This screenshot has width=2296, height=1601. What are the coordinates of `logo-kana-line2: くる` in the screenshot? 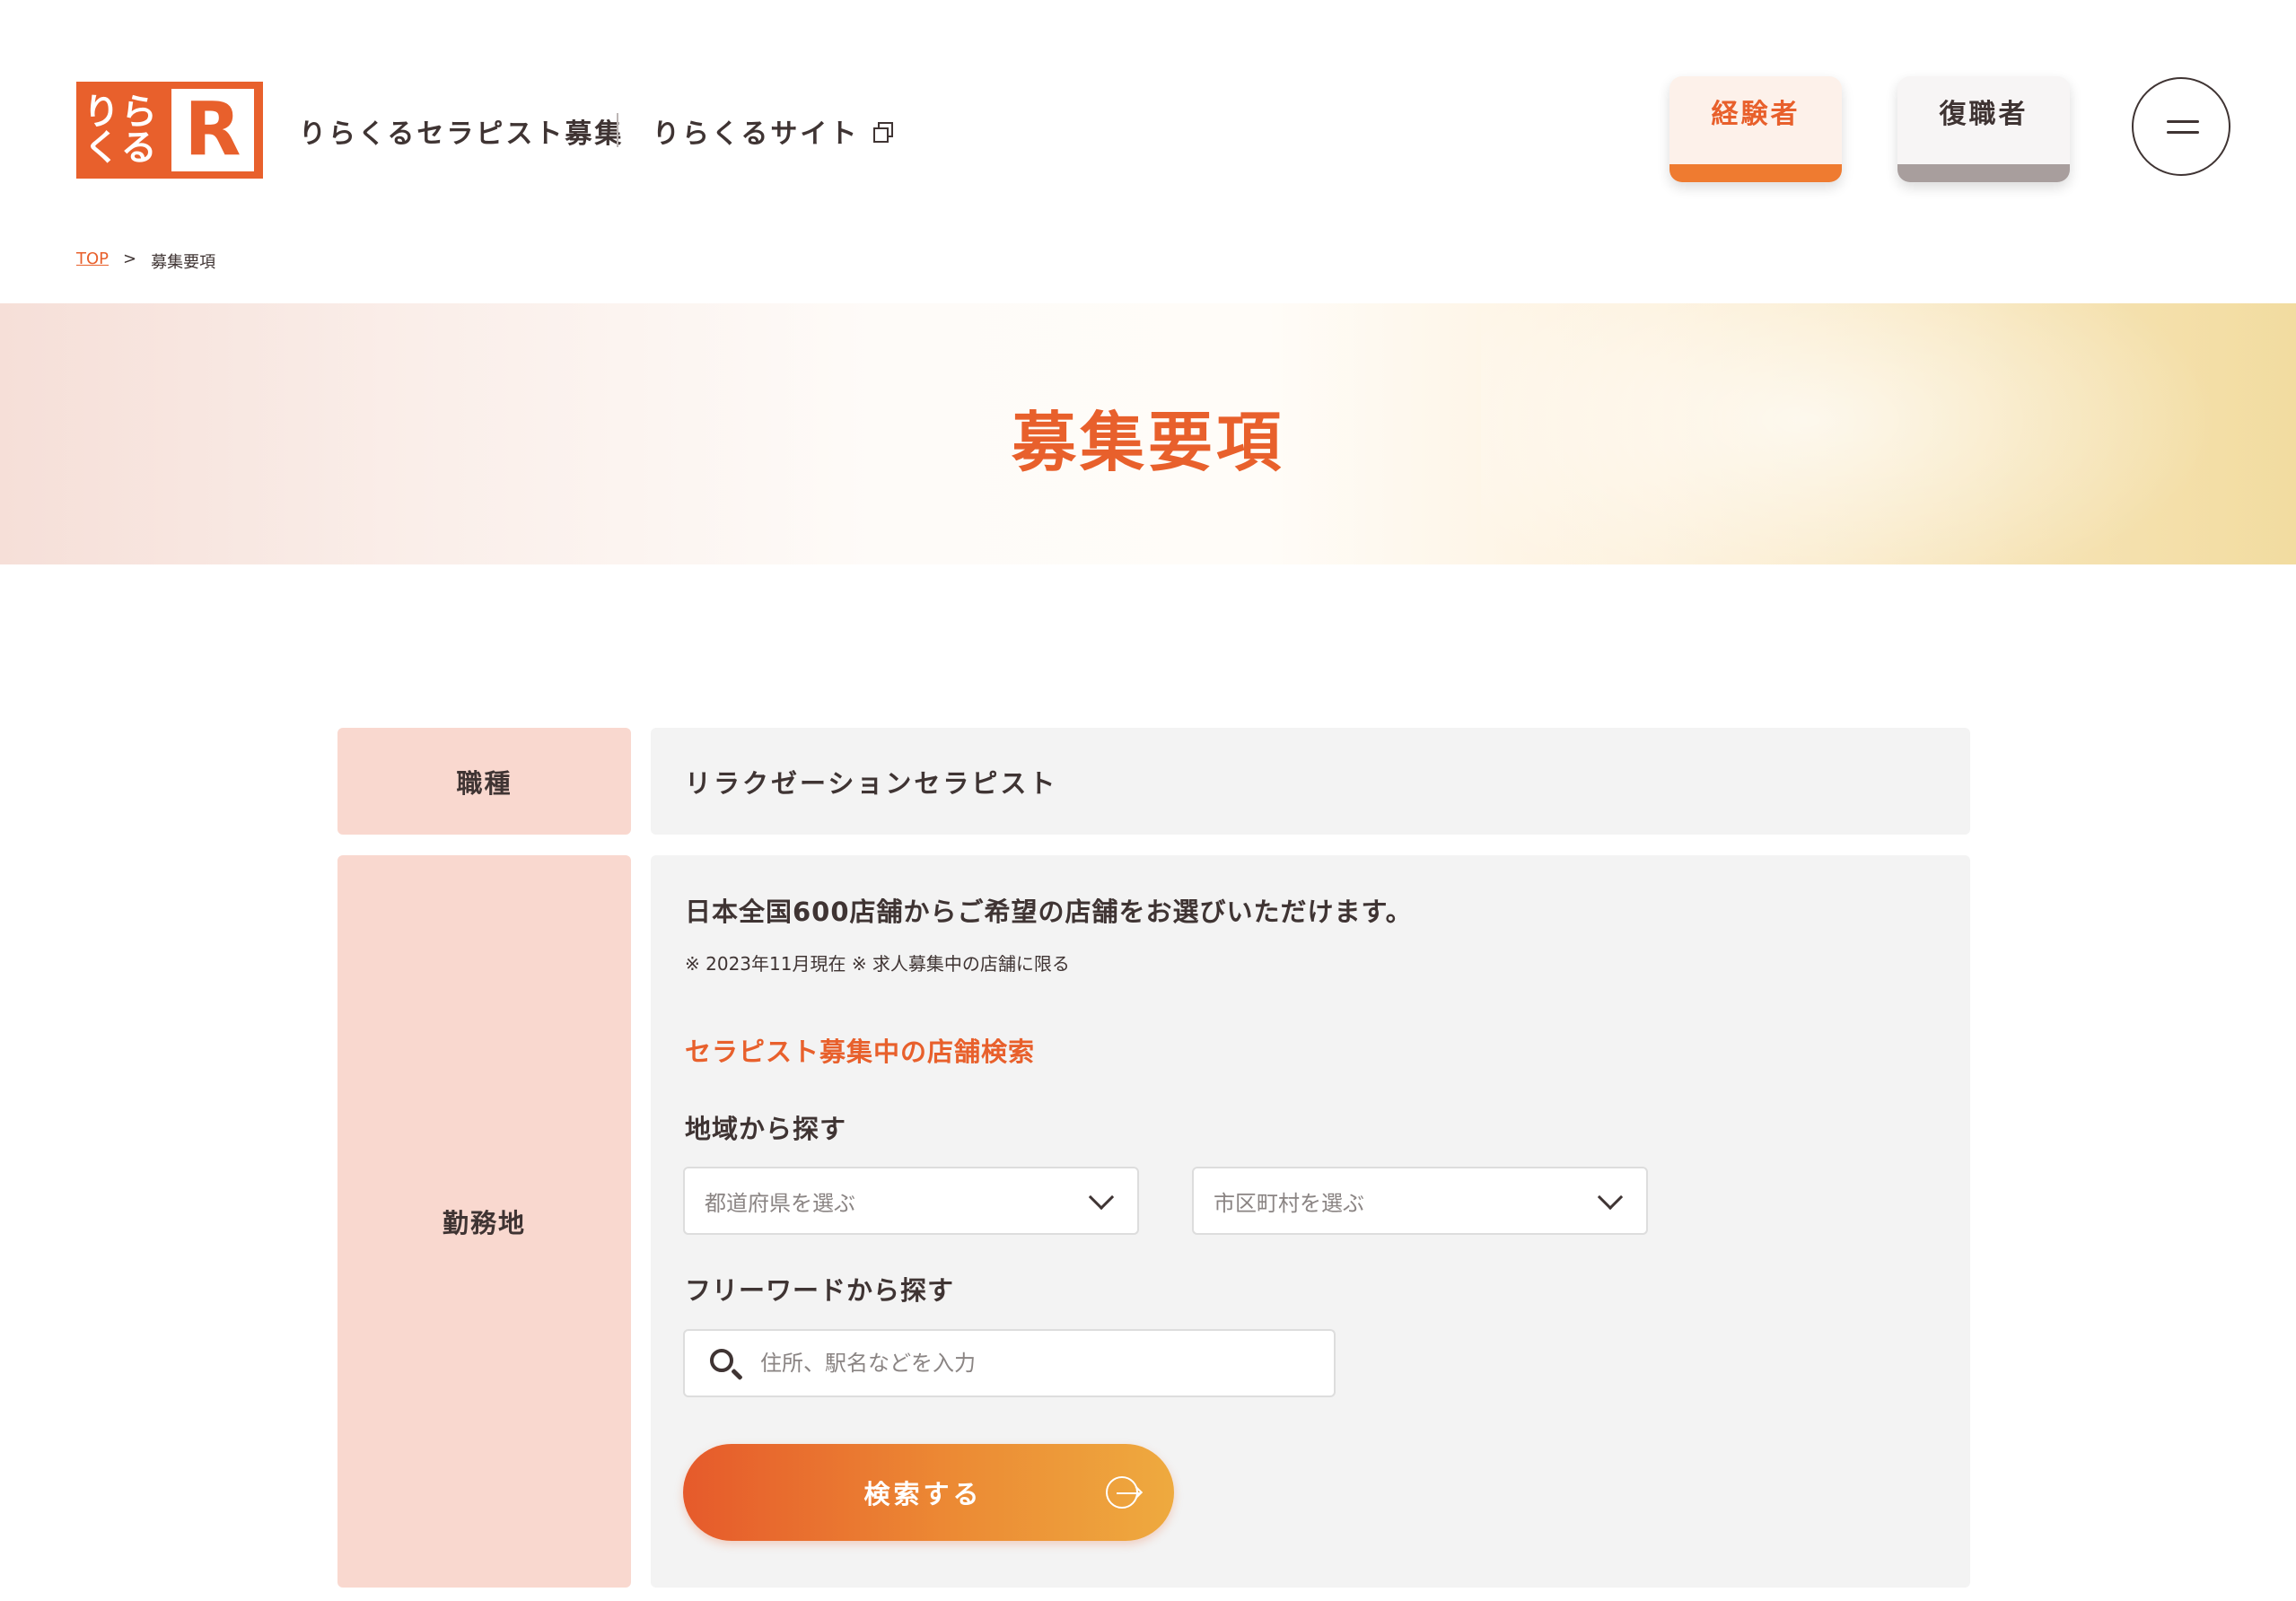 It's located at (121, 148).